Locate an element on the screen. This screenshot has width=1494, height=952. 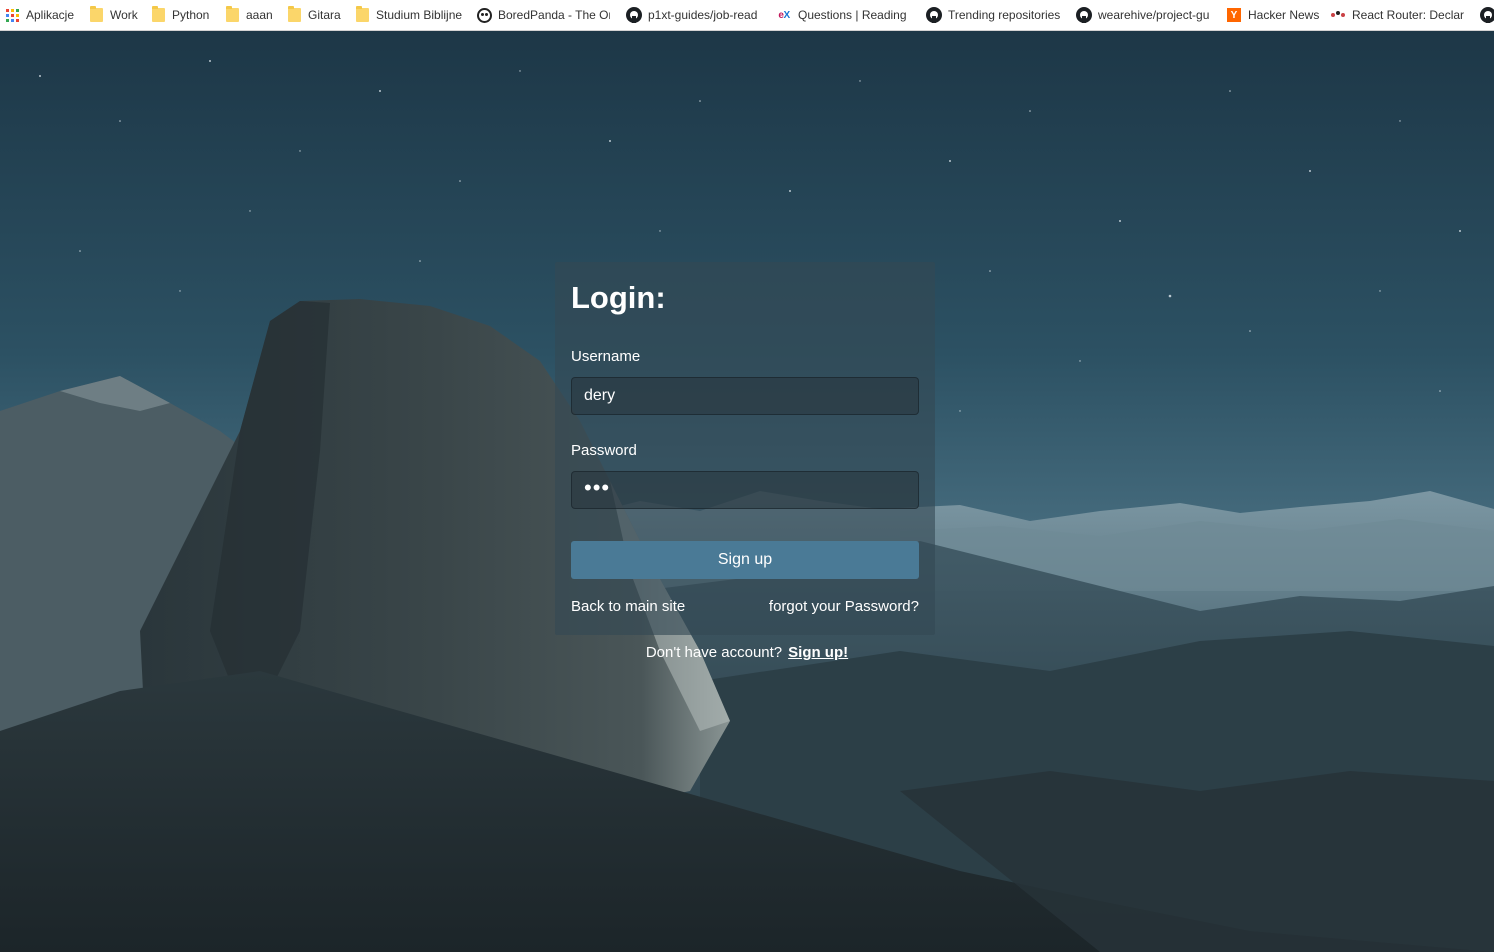
bookmark-studium-biblijne: Studium Biblijne is located at coordinates (415, 15).